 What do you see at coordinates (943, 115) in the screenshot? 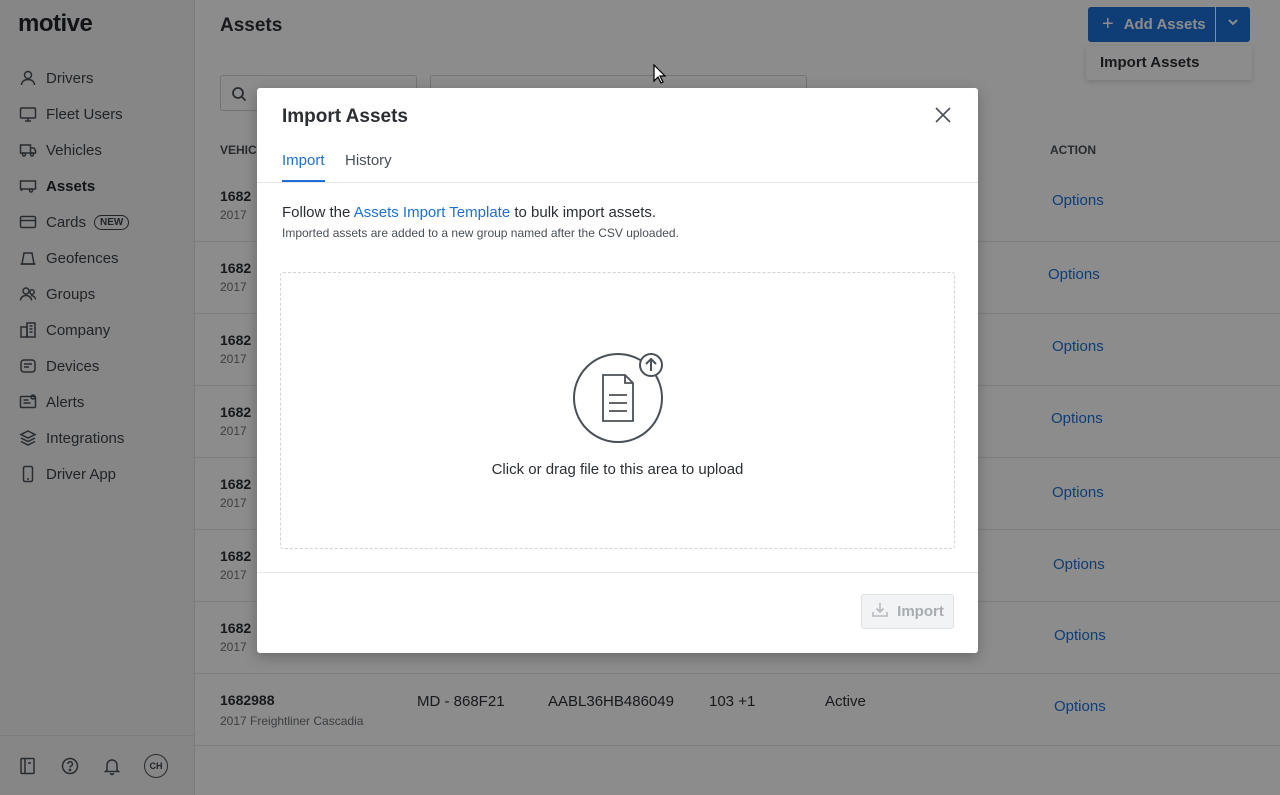
I see `close-button` at bounding box center [943, 115].